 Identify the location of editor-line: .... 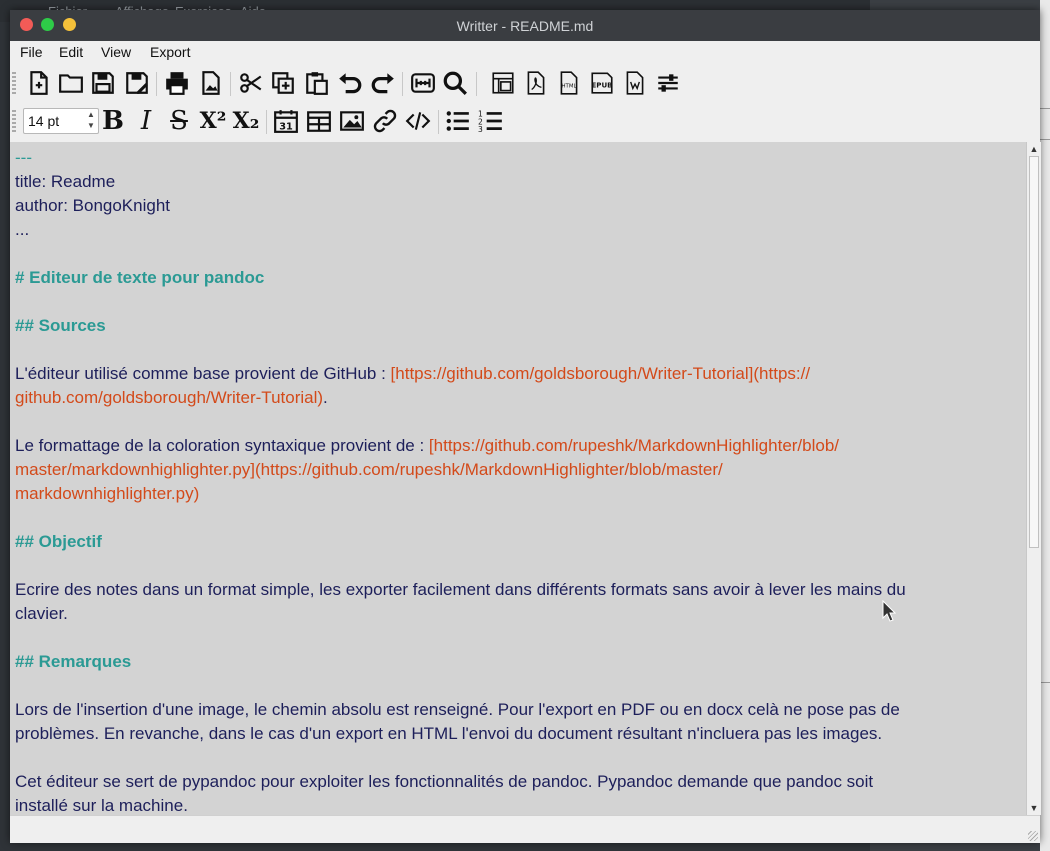
(515, 230).